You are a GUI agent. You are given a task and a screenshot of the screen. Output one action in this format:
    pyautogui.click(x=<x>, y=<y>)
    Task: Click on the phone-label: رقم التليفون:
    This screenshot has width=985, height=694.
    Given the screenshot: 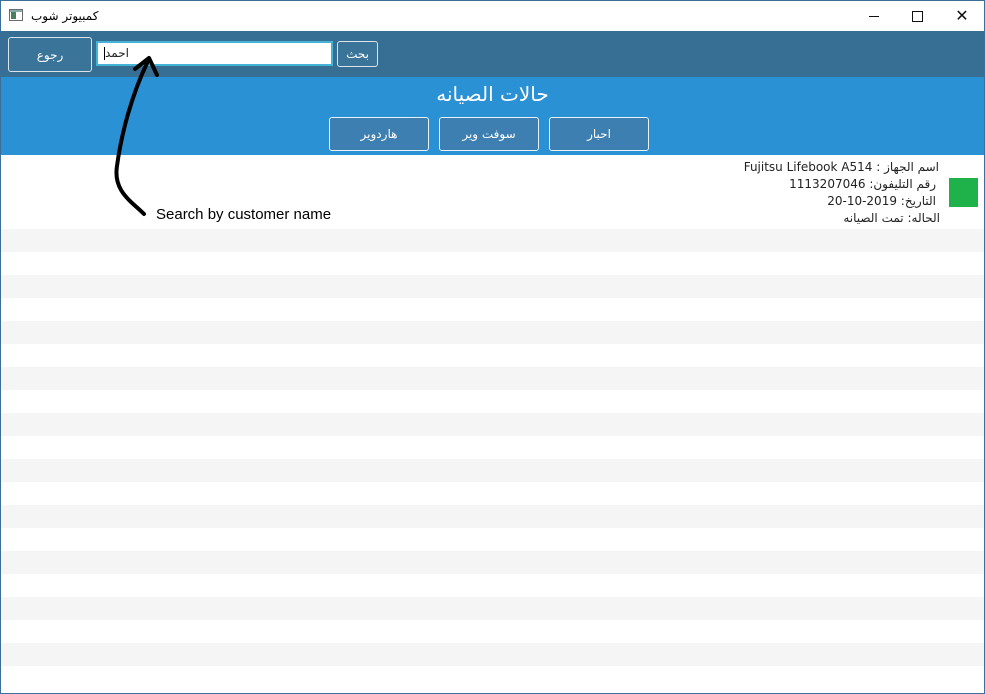 What is the action you would take?
    pyautogui.click(x=902, y=184)
    